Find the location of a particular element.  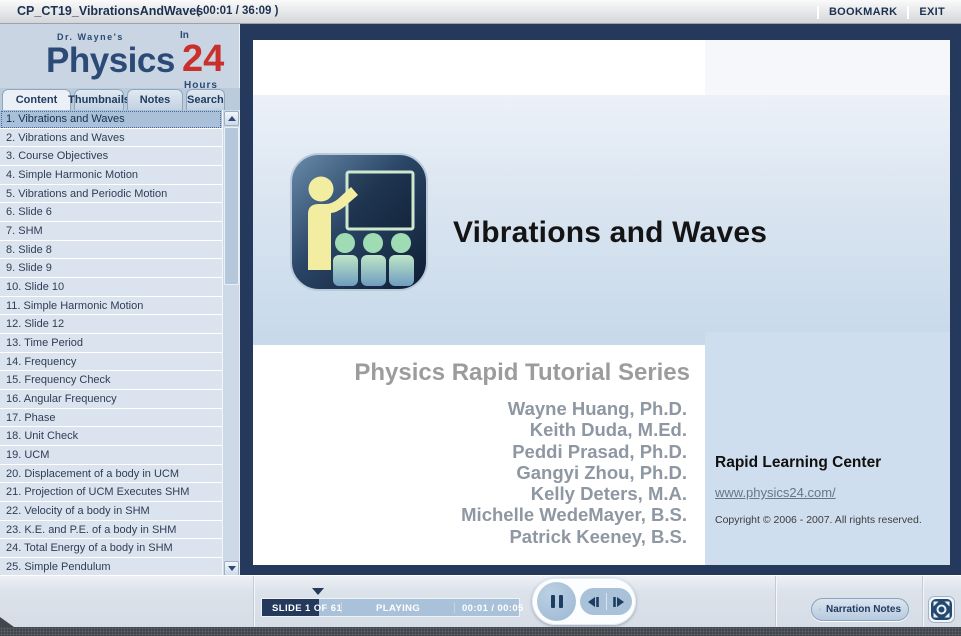

content-list-item: 2. Vibrations and Waves is located at coordinates (111, 138).